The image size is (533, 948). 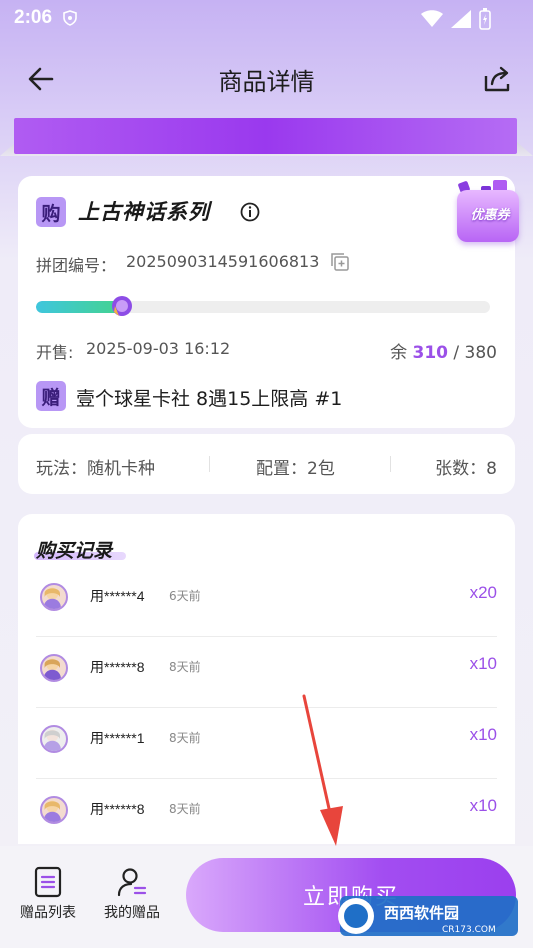 What do you see at coordinates (483, 592) in the screenshot?
I see `record-quantity: x20` at bounding box center [483, 592].